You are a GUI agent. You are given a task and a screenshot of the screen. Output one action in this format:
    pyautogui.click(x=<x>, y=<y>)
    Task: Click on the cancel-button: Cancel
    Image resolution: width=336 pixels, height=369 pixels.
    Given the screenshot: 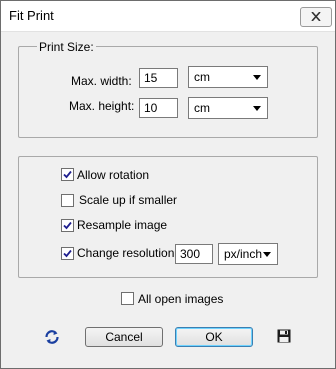 What is the action you would take?
    pyautogui.click(x=124, y=337)
    